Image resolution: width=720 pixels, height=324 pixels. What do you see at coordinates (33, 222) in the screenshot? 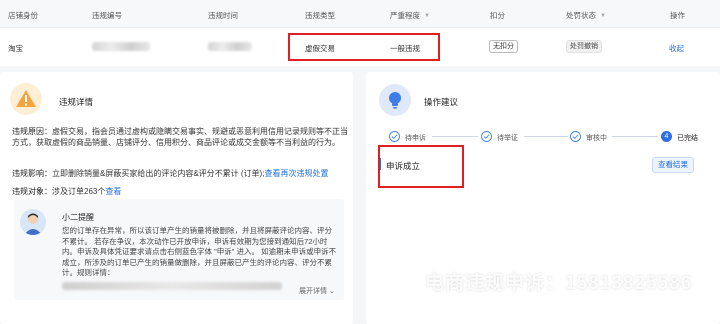
I see `avatar` at bounding box center [33, 222].